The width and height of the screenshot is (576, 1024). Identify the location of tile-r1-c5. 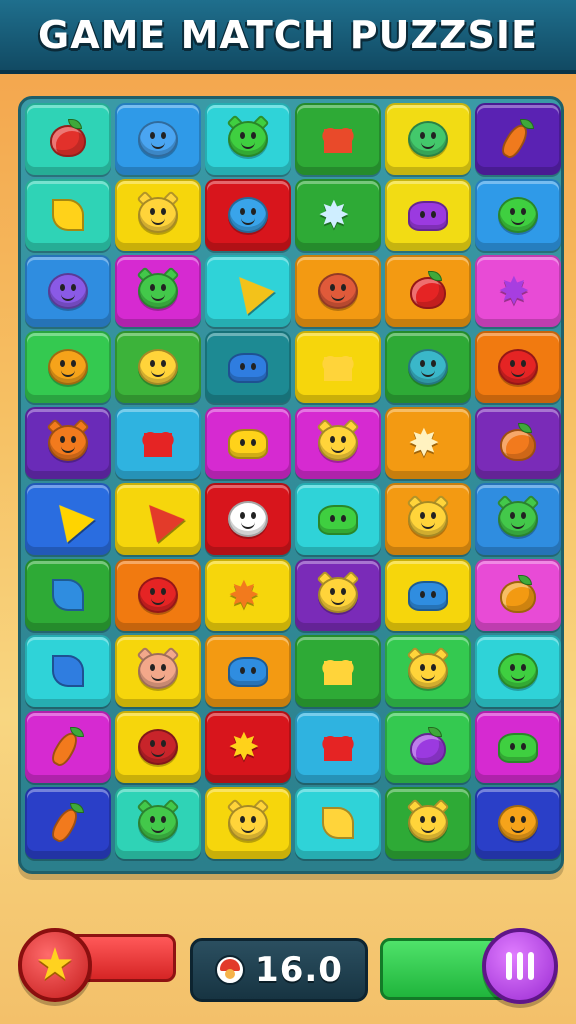
(428, 139).